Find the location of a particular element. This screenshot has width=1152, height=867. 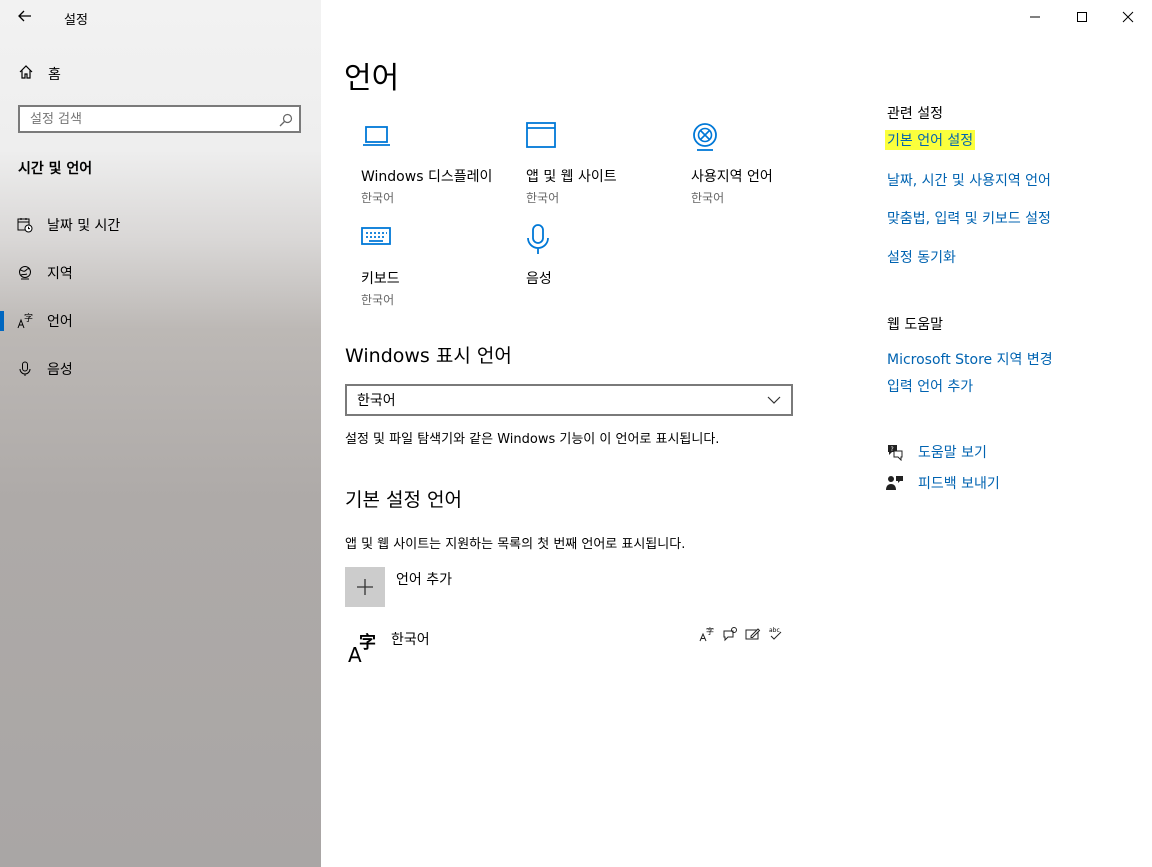

tile-name: 앱 및 웹 사이트 is located at coordinates (571, 177).